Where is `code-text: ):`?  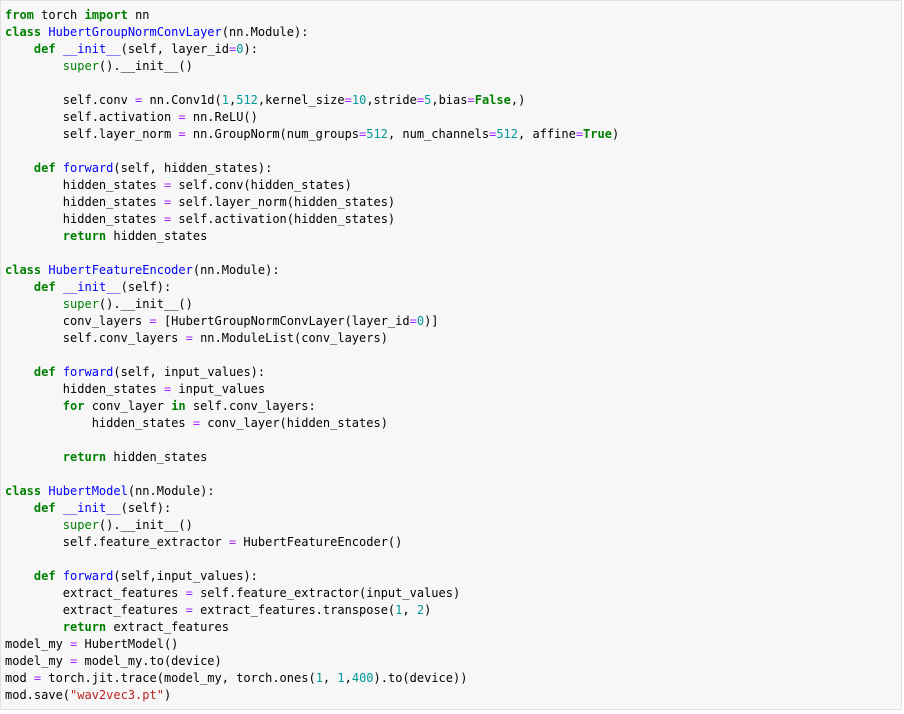 code-text: ): is located at coordinates (250, 49).